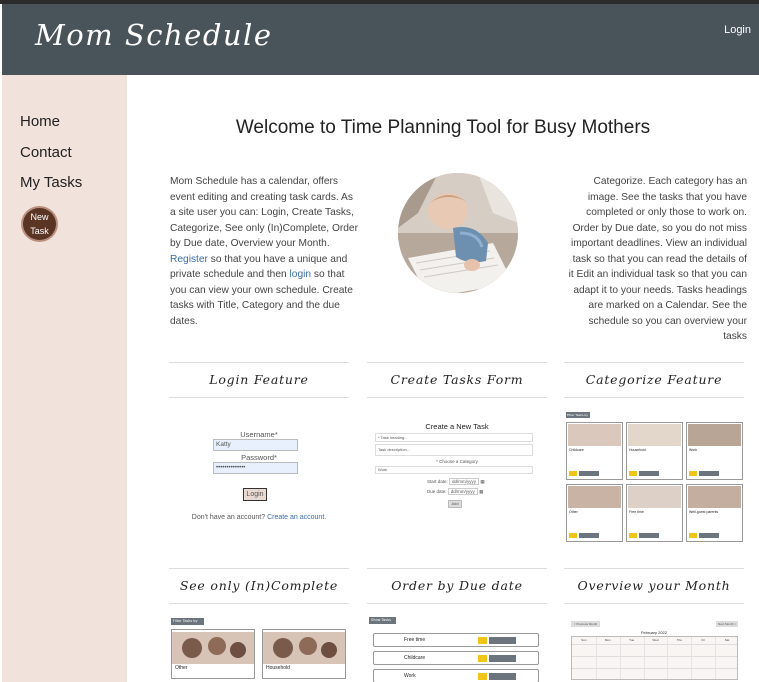  I want to click on mini-category-card: Household, so click(654, 451).